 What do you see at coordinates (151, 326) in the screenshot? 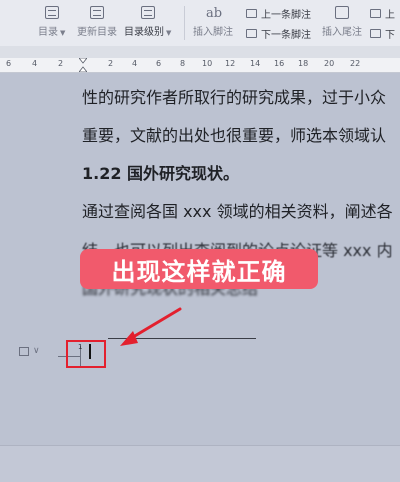
I see `annotation-arrow-icon` at bounding box center [151, 326].